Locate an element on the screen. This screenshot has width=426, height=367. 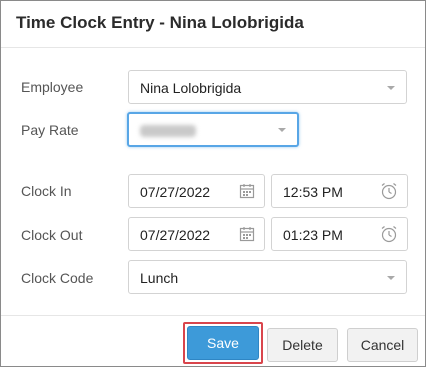
dialog-header: Time Clock Entry - Nina Lolobrigida is located at coordinates (213, 24).